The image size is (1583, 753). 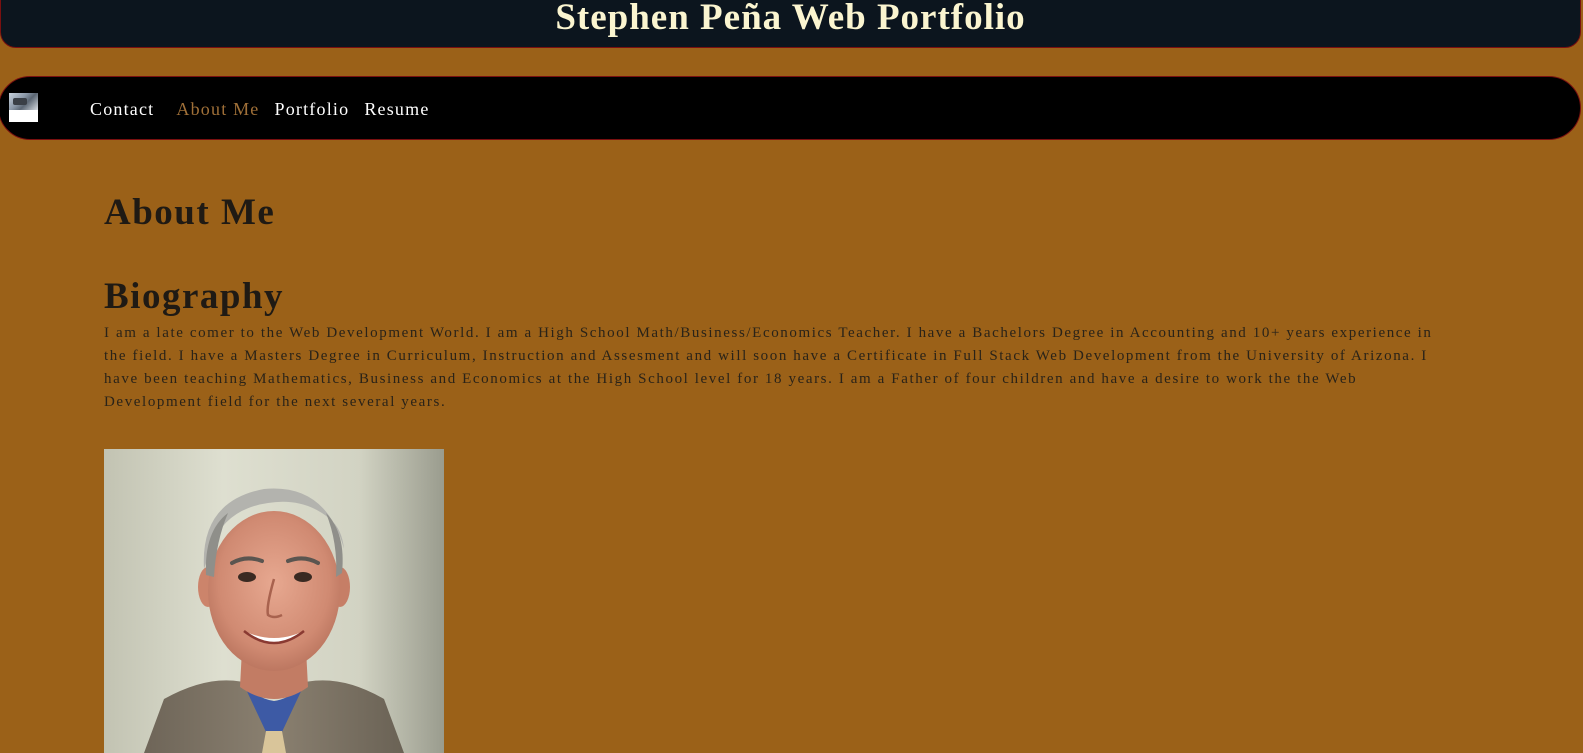 I want to click on nav-link-contact: Contact, so click(x=122, y=109).